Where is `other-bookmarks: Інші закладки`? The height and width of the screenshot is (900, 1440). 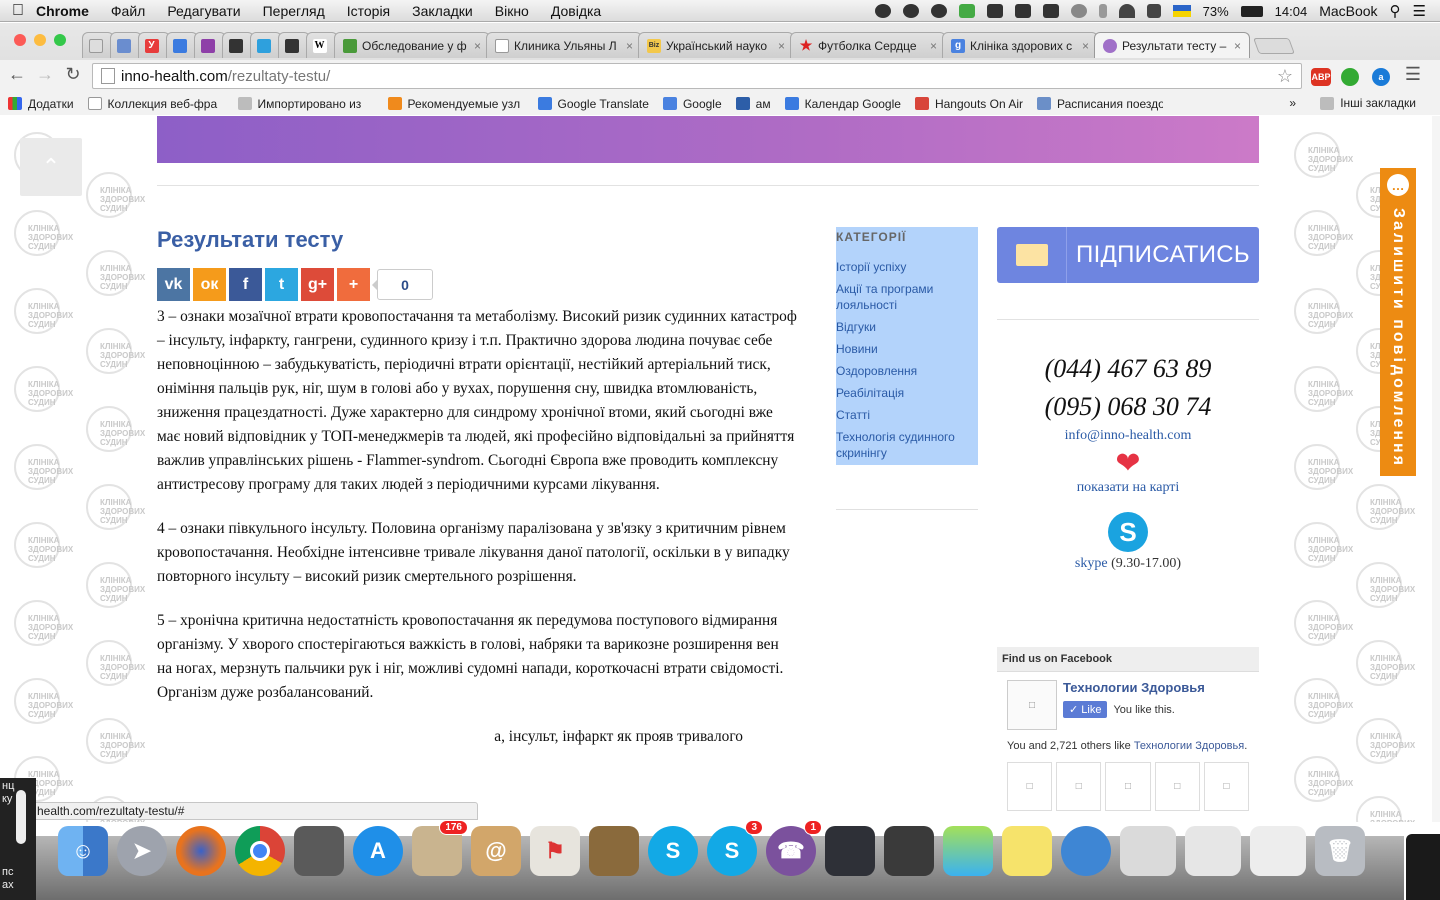 other-bookmarks: Інші закладки is located at coordinates (1368, 103).